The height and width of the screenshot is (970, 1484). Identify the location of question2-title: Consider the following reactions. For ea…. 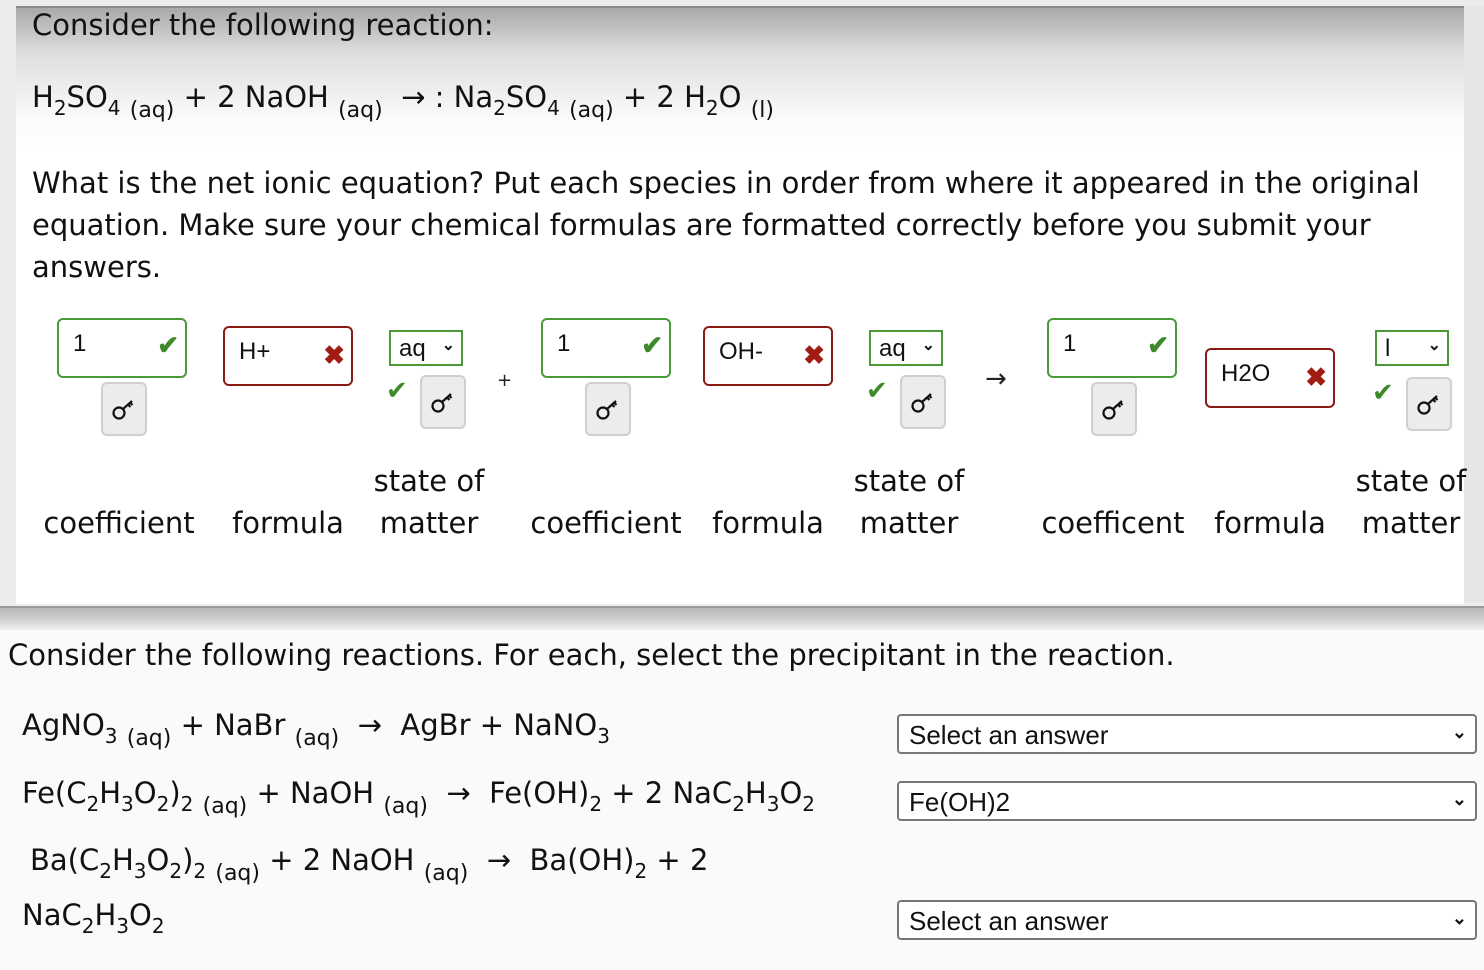
(591, 655).